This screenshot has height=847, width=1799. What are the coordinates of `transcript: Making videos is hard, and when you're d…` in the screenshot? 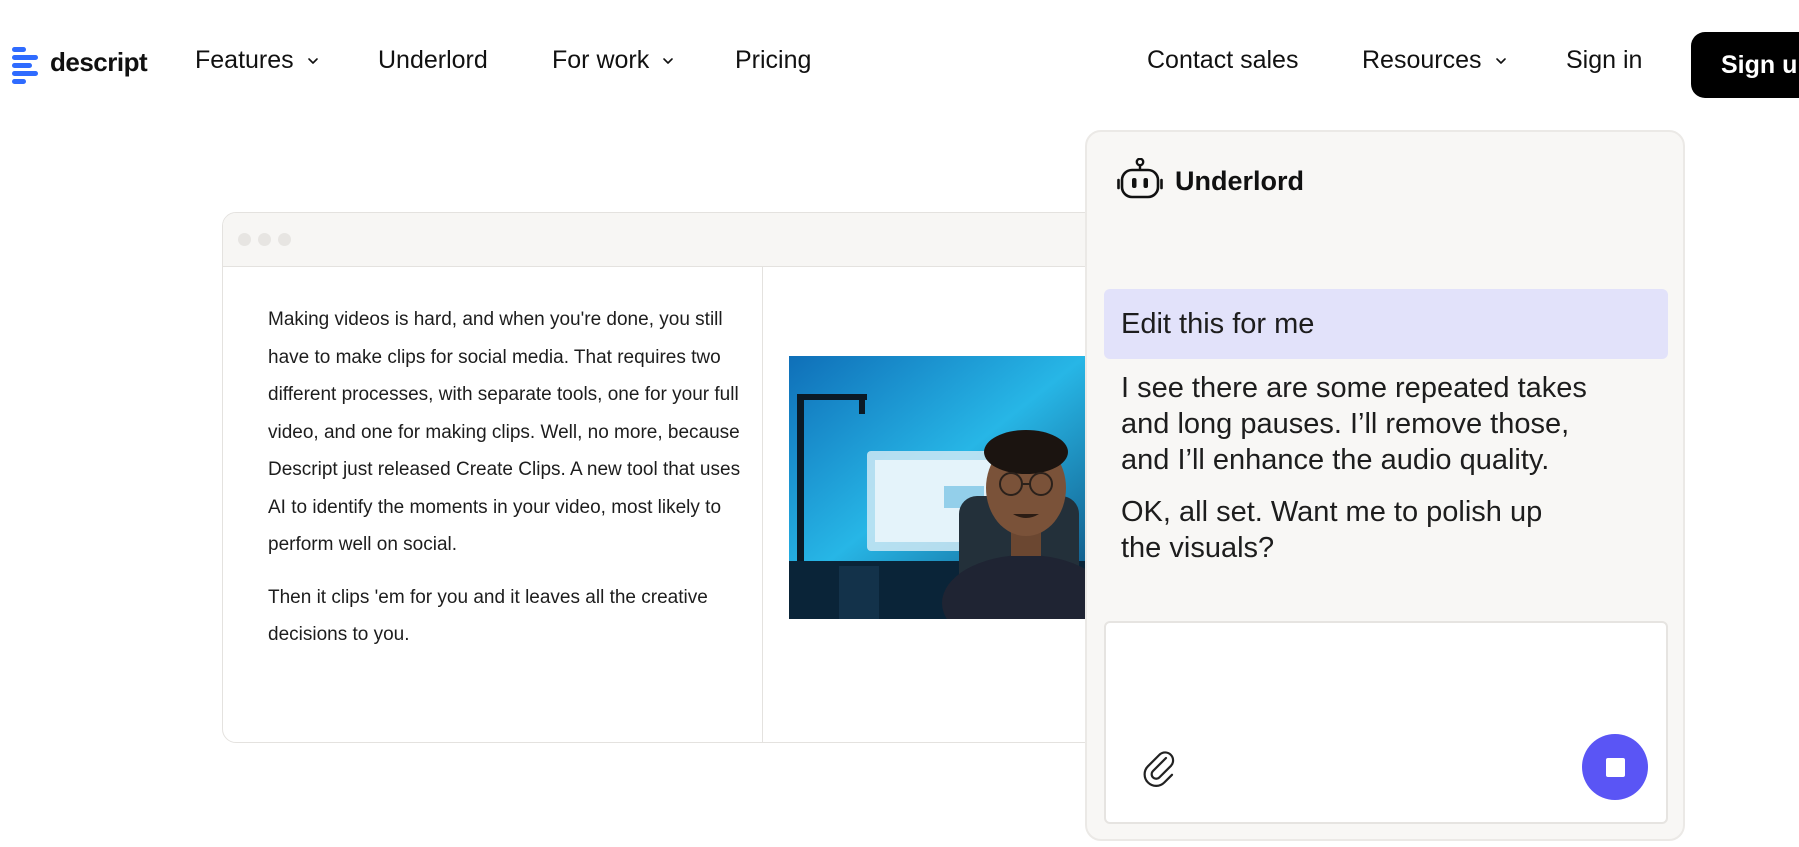 It's located at (508, 485).